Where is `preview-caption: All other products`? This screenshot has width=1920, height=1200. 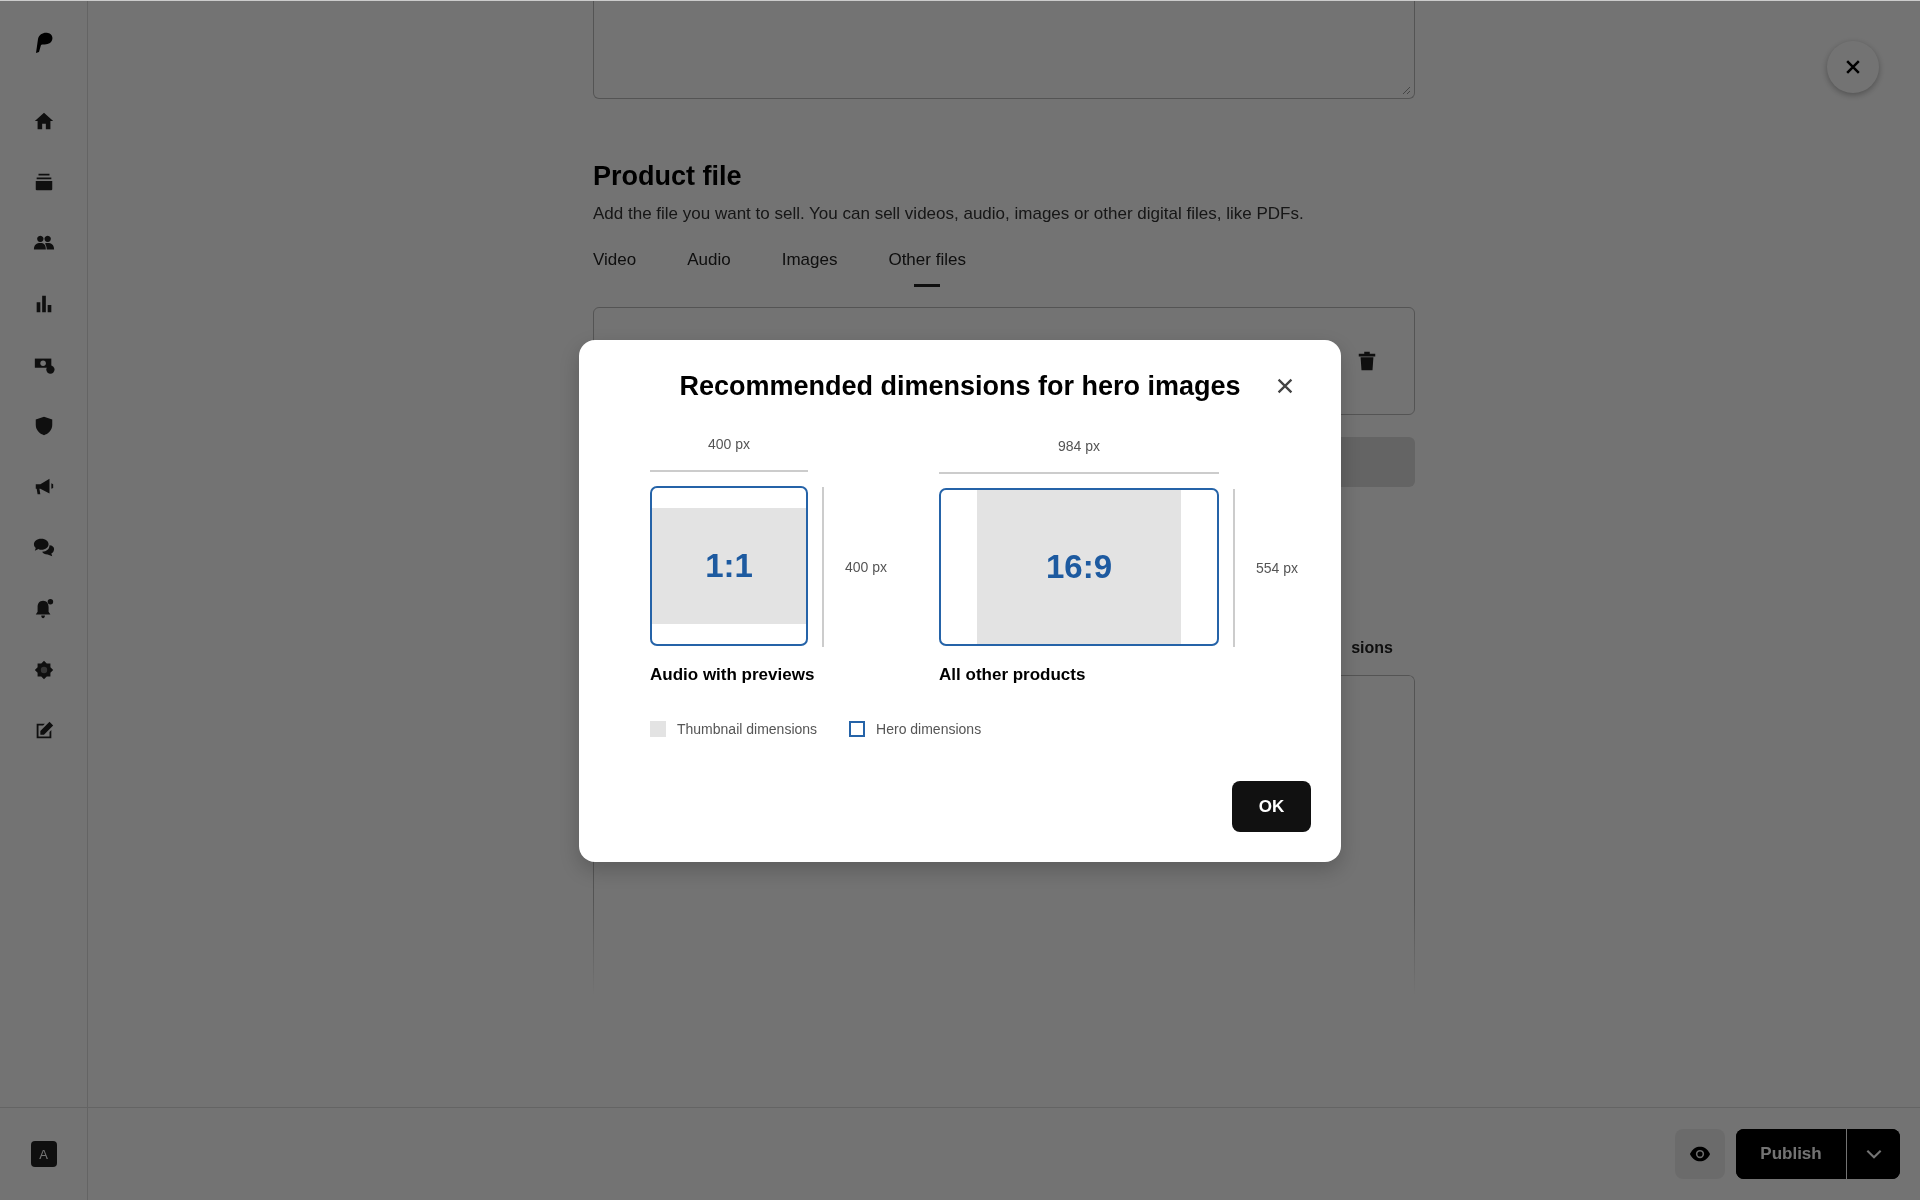 preview-caption: All other products is located at coordinates (1012, 675).